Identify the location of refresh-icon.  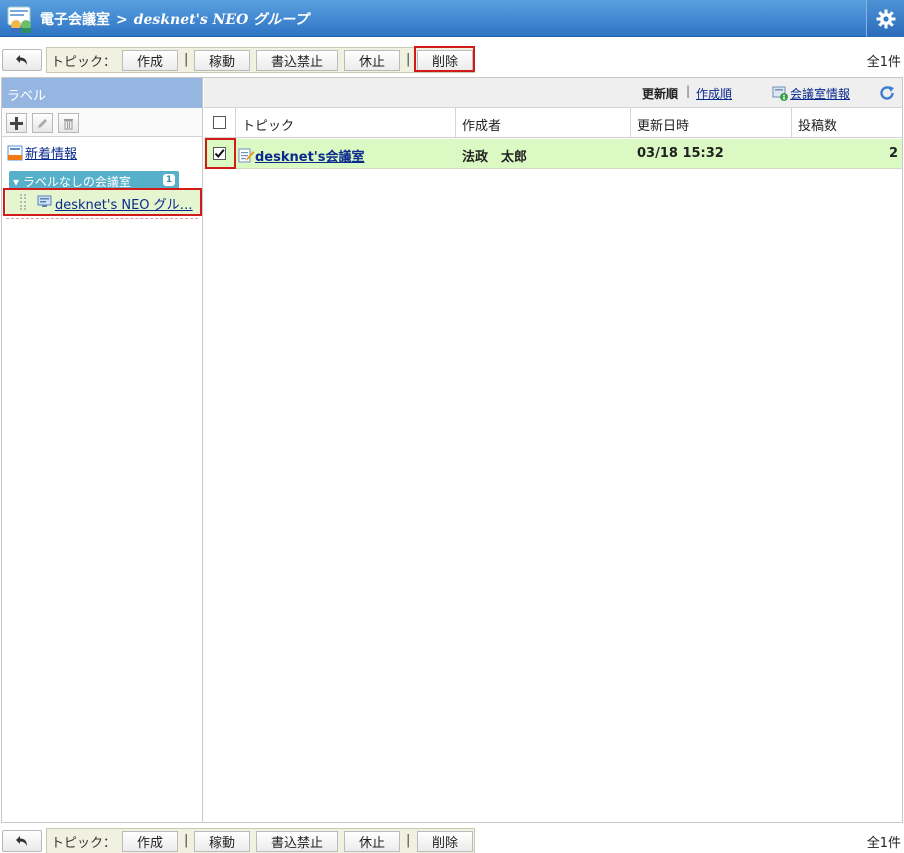
(887, 93).